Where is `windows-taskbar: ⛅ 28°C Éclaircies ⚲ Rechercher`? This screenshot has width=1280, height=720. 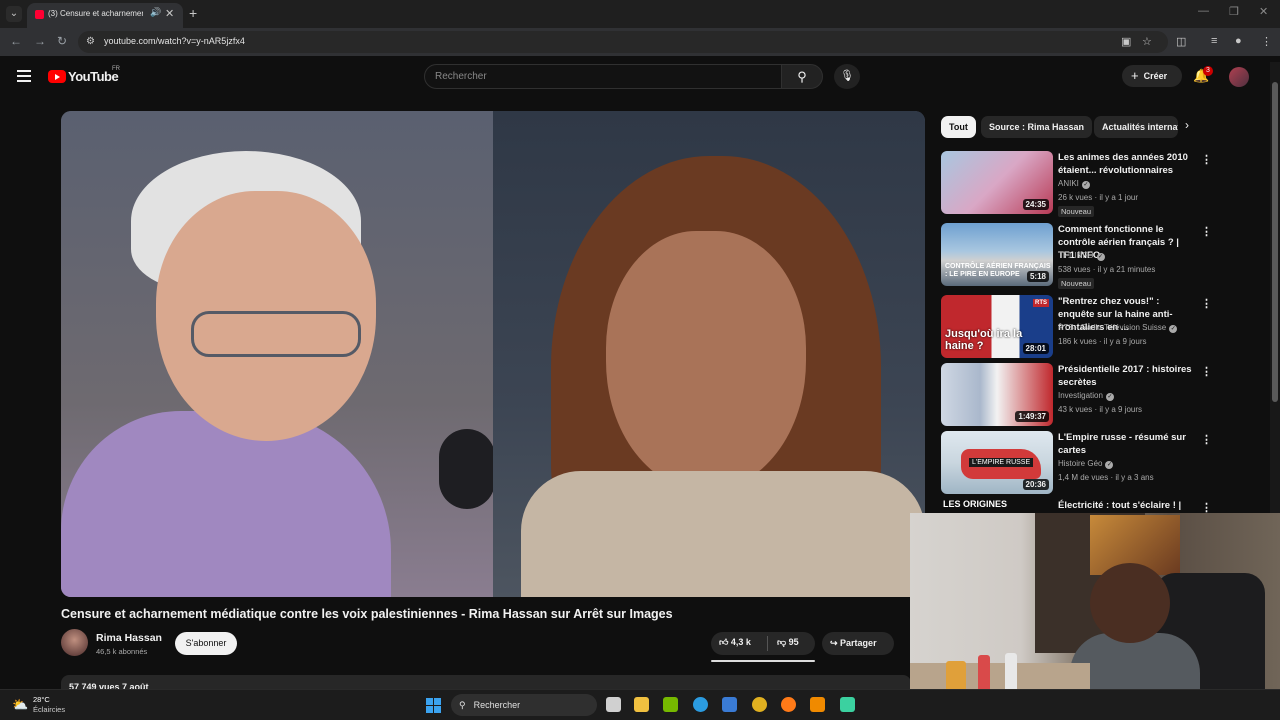 windows-taskbar: ⛅ 28°C Éclaircies ⚲ Rechercher is located at coordinates (640, 704).